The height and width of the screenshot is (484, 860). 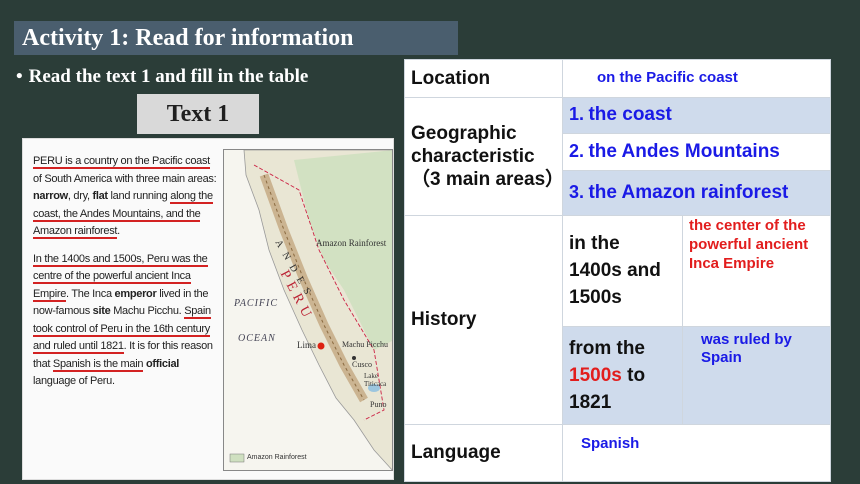 I want to click on history-event-2: was ruled by Spain, so click(x=746, y=349).